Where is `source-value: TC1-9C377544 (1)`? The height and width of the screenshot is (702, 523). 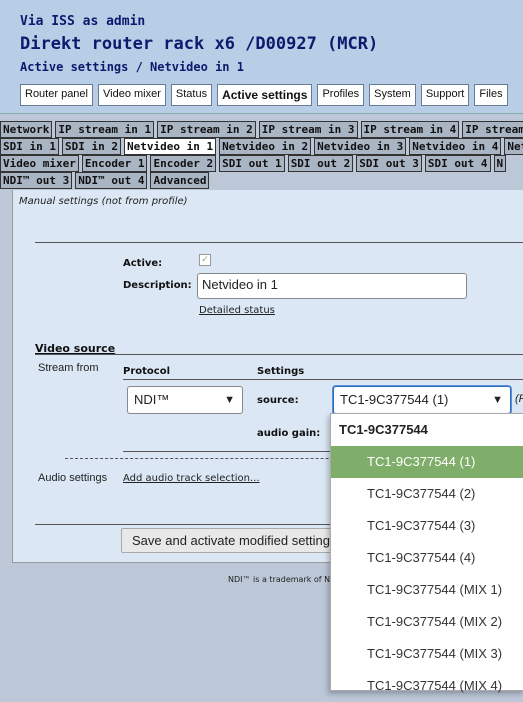 source-value: TC1-9C377544 (1) is located at coordinates (394, 399).